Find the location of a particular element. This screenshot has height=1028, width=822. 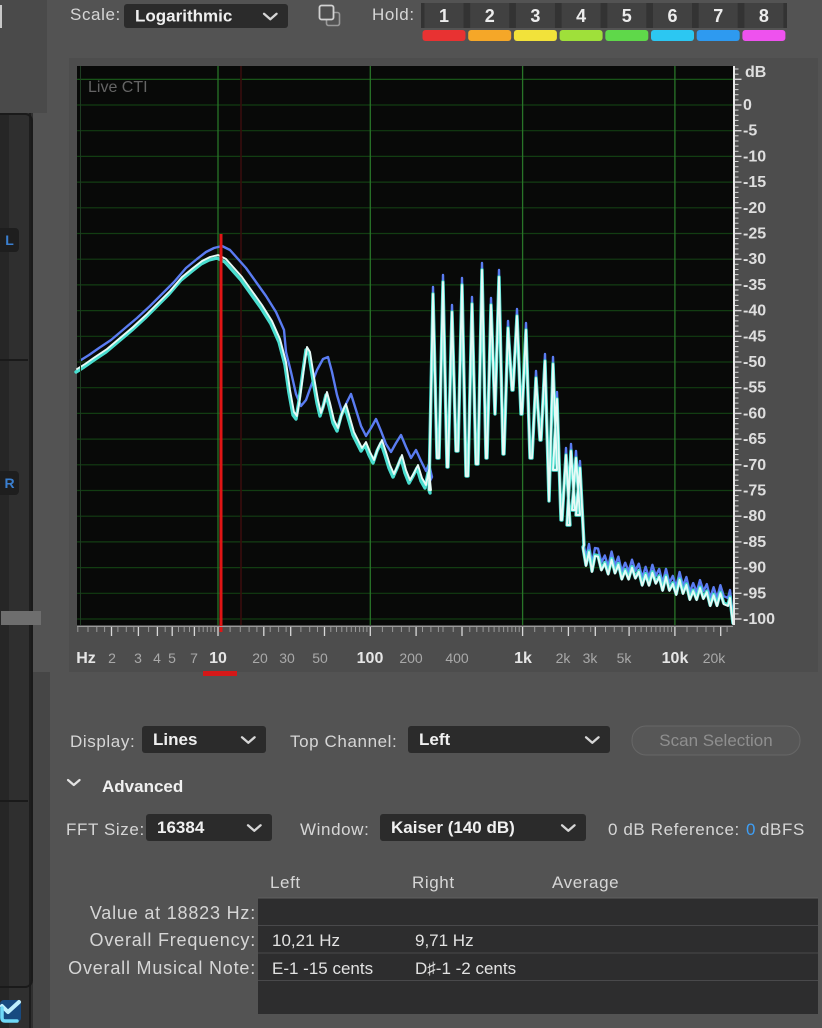

svg-text: -10 is located at coordinates (754, 156).